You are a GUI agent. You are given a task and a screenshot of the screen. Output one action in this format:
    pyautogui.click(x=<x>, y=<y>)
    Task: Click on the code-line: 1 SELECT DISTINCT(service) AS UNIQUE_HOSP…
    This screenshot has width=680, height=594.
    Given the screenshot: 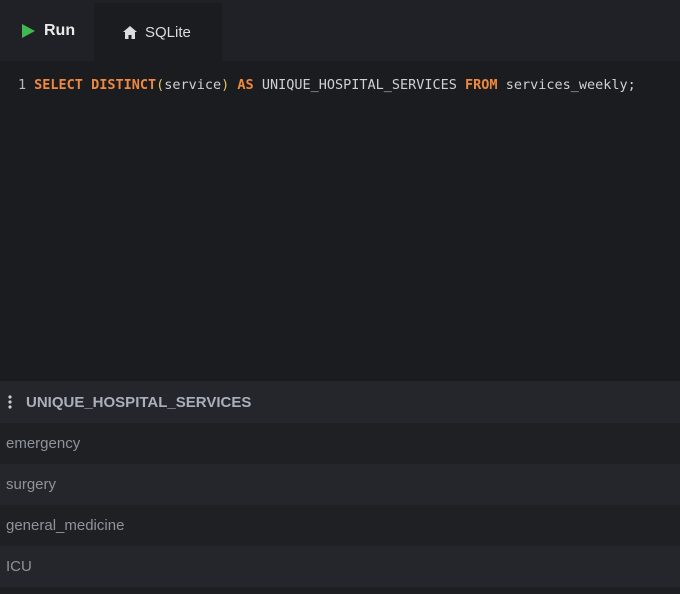 What is the action you would take?
    pyautogui.click(x=327, y=85)
    